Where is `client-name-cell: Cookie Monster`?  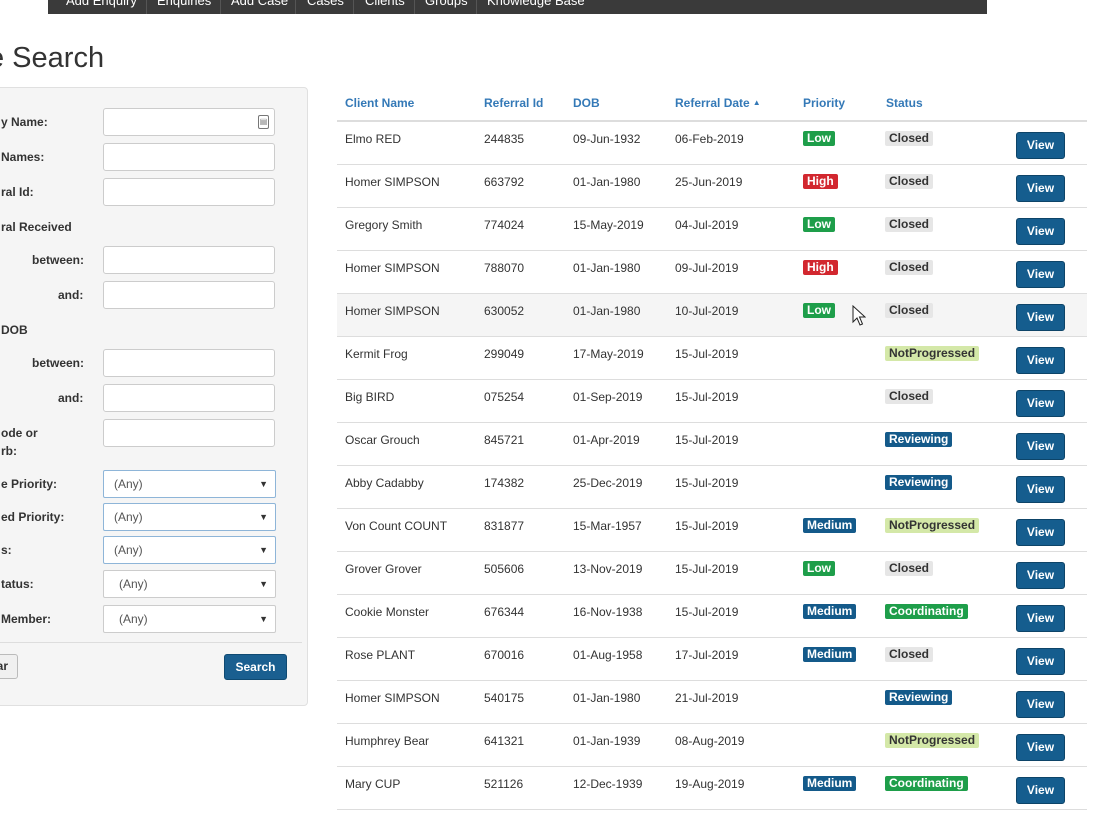
client-name-cell: Cookie Monster is located at coordinates (387, 612).